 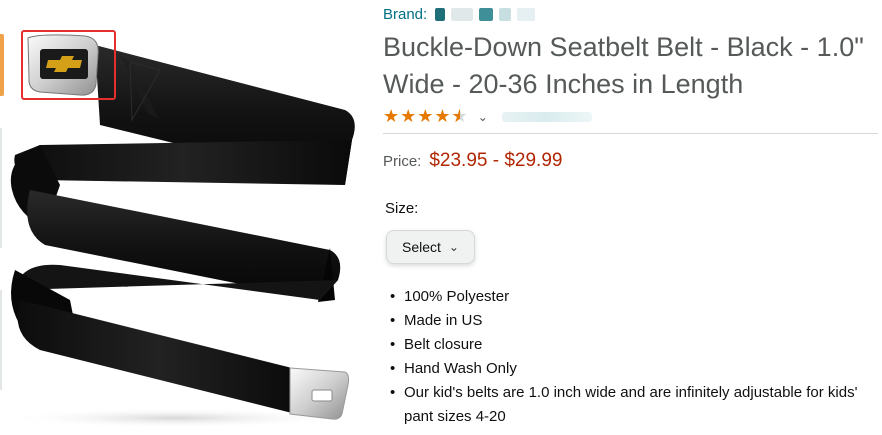 I want to click on price-row: Price: $23.95 - $29.99, so click(x=472, y=161).